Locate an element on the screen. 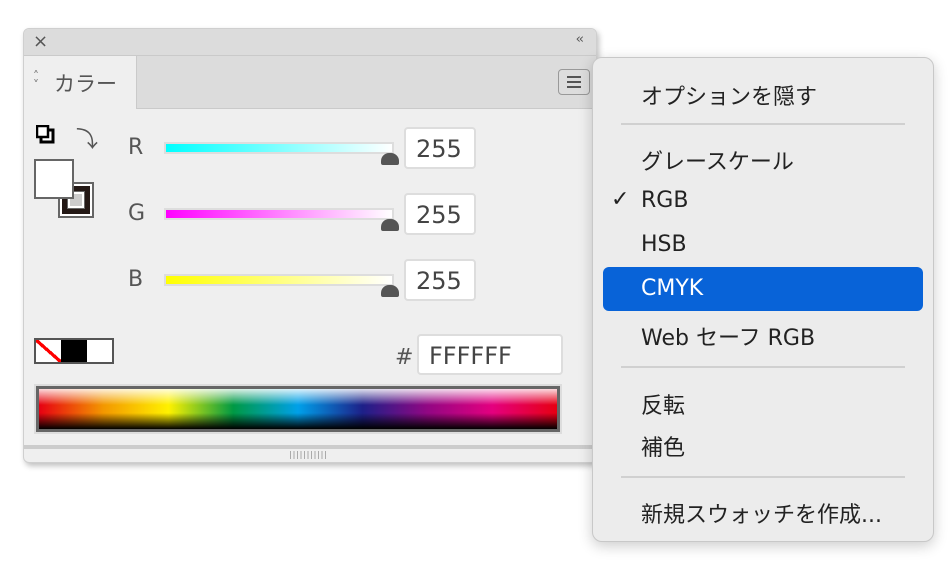  g-slider-thumb is located at coordinates (390, 225).